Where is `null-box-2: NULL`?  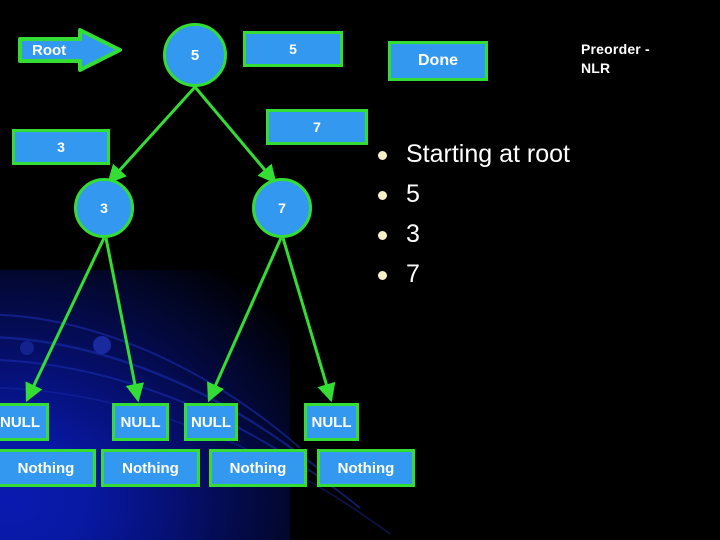
null-box-2: NULL is located at coordinates (140, 422).